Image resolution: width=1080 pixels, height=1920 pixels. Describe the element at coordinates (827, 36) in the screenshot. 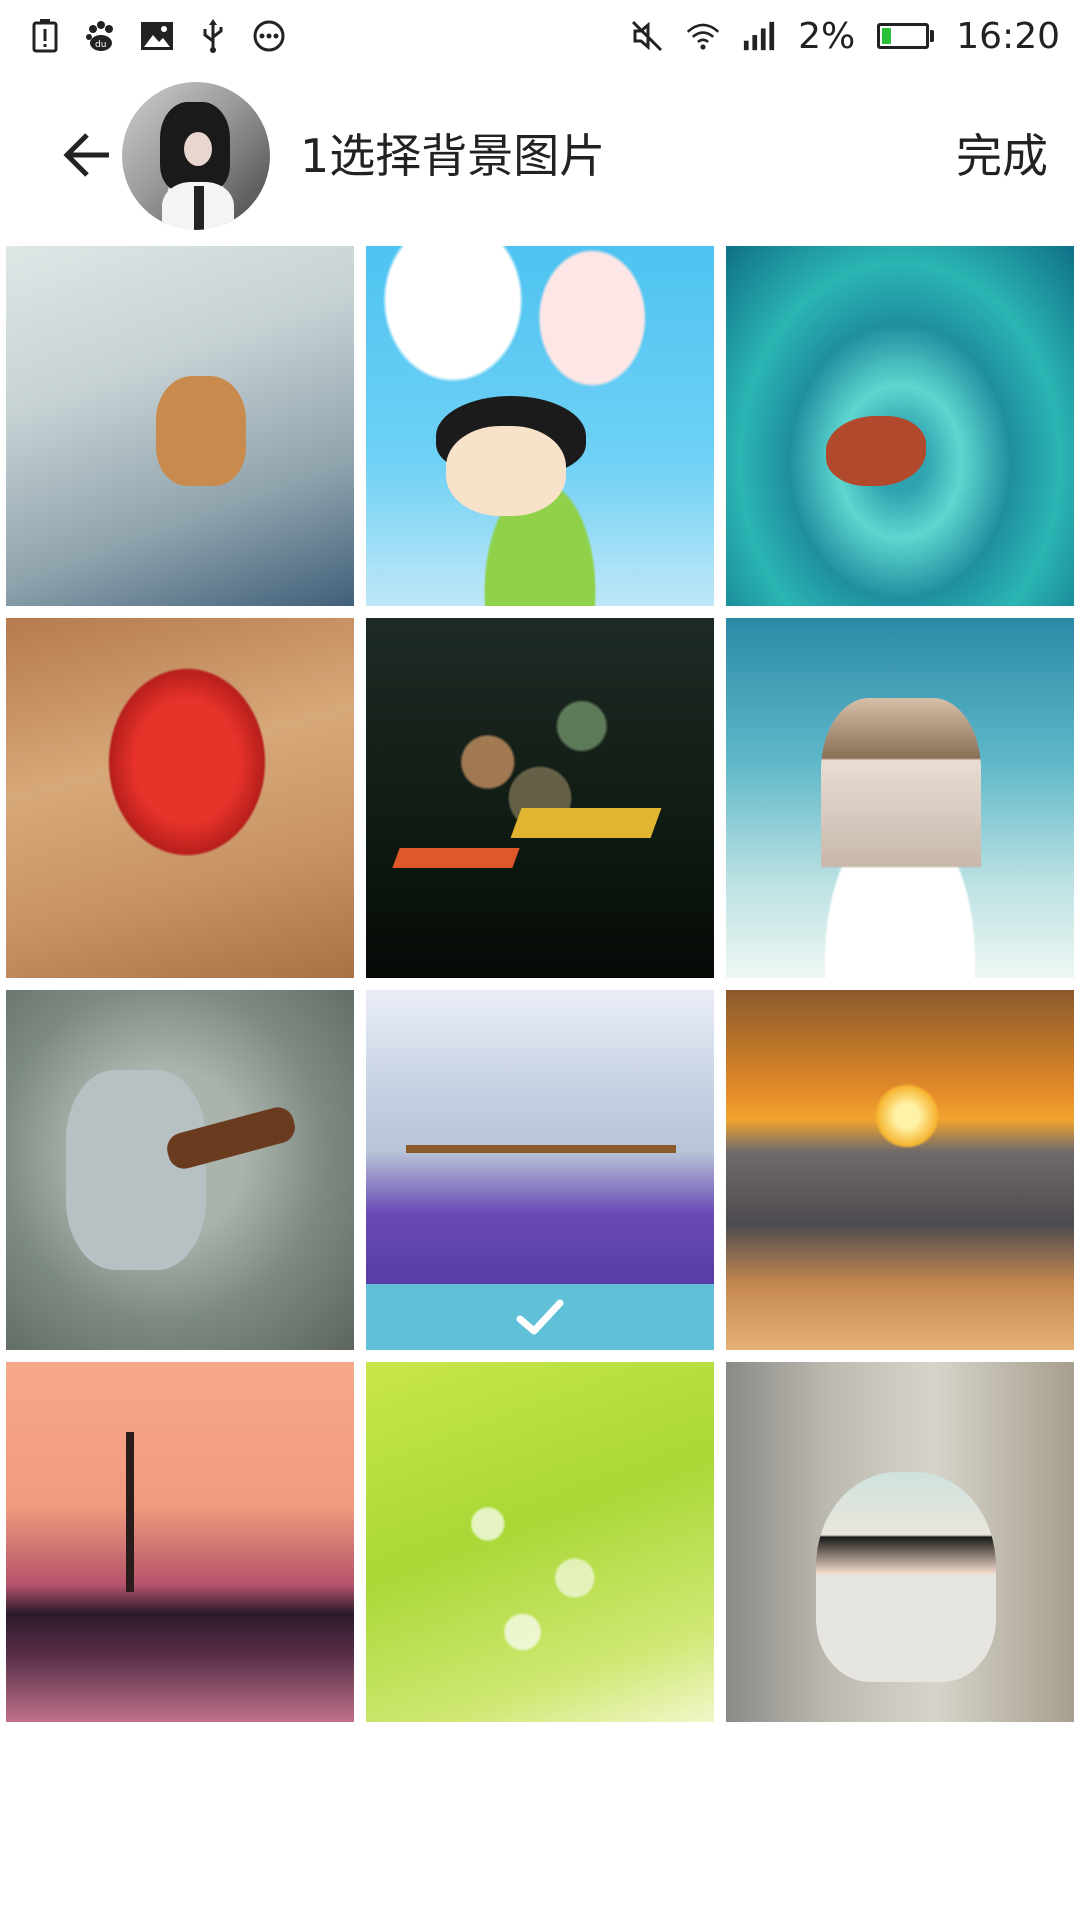

I see `battery-percent: 2%` at that location.